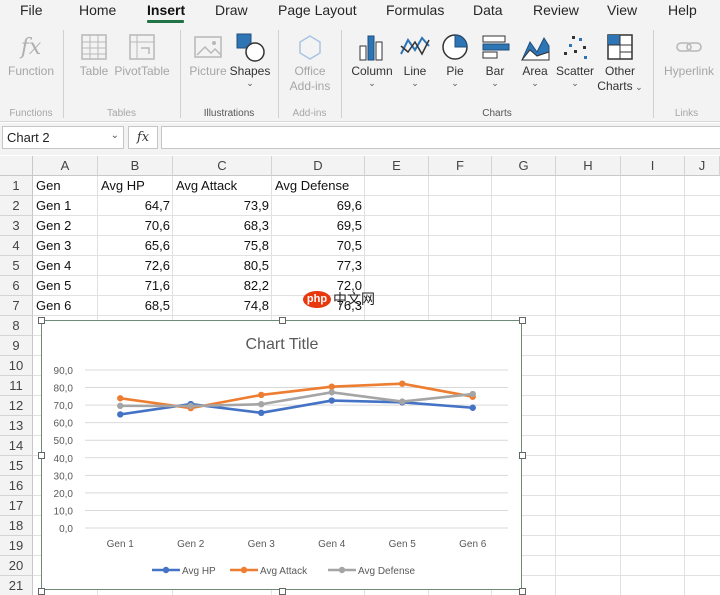  What do you see at coordinates (16, 166) in the screenshot?
I see `select-all-corner` at bounding box center [16, 166].